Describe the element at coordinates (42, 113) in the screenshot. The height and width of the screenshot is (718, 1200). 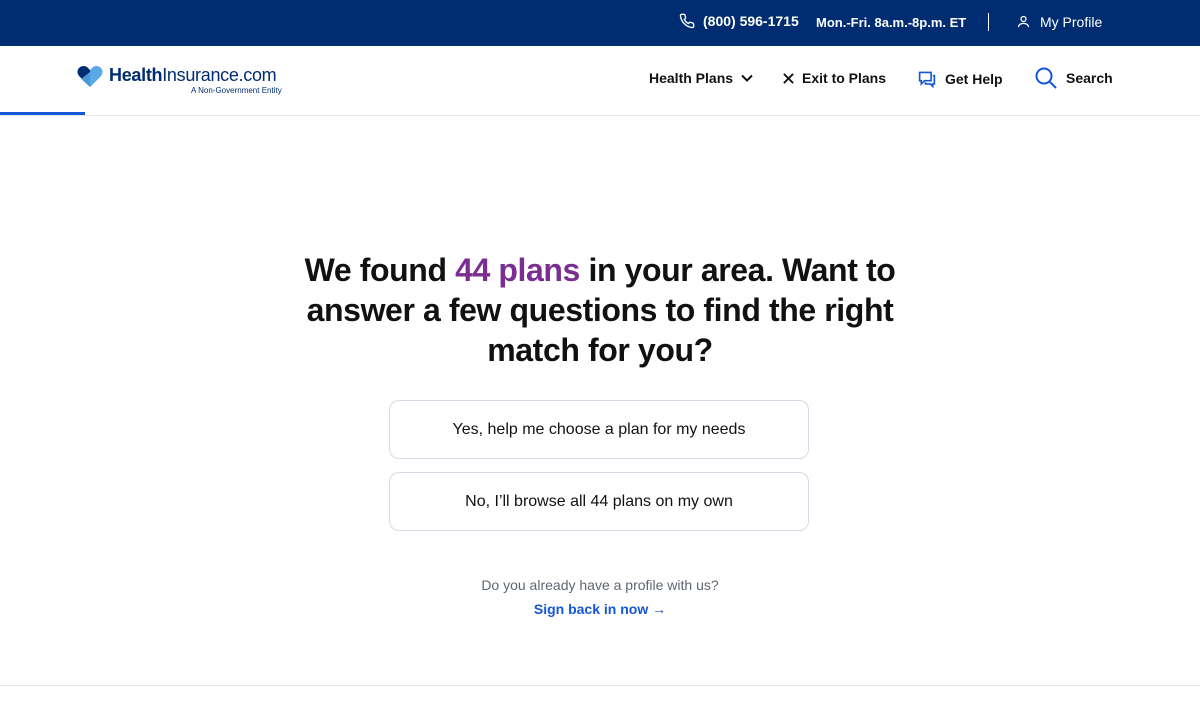
I see `progress-bar` at that location.